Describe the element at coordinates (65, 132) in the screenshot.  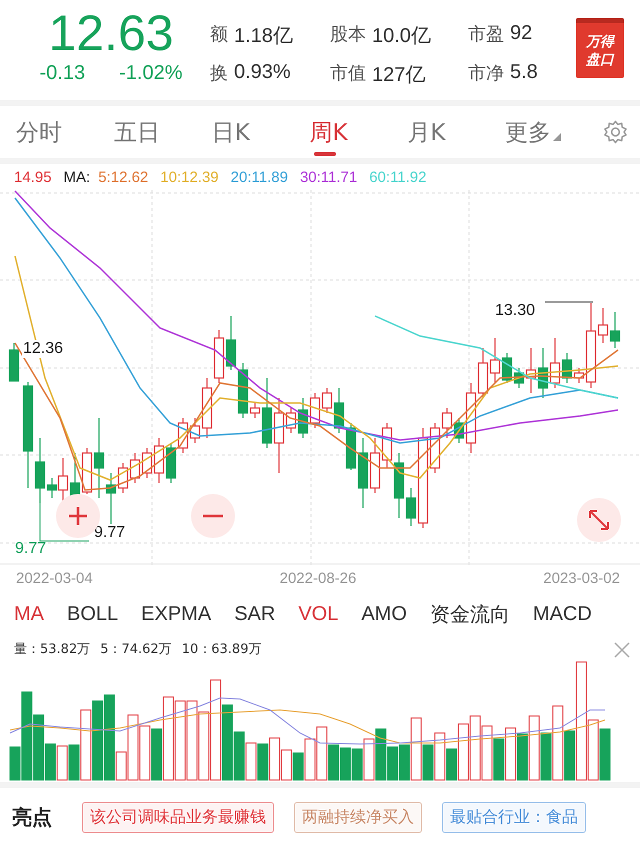
I see `period-tab: 分时` at that location.